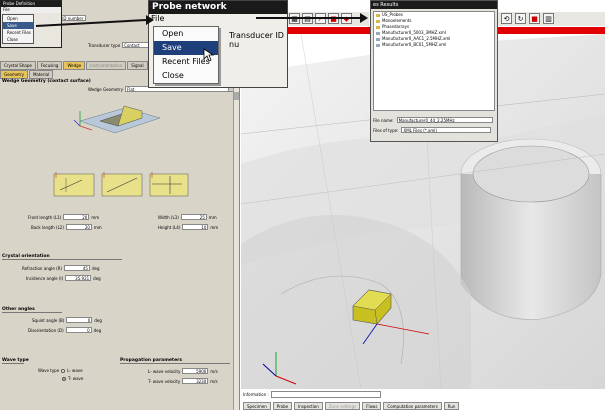 The width and height of the screenshot is (605, 410). What do you see at coordinates (97, 330) in the screenshot?
I see `disorientation-unit: deg` at bounding box center [97, 330].